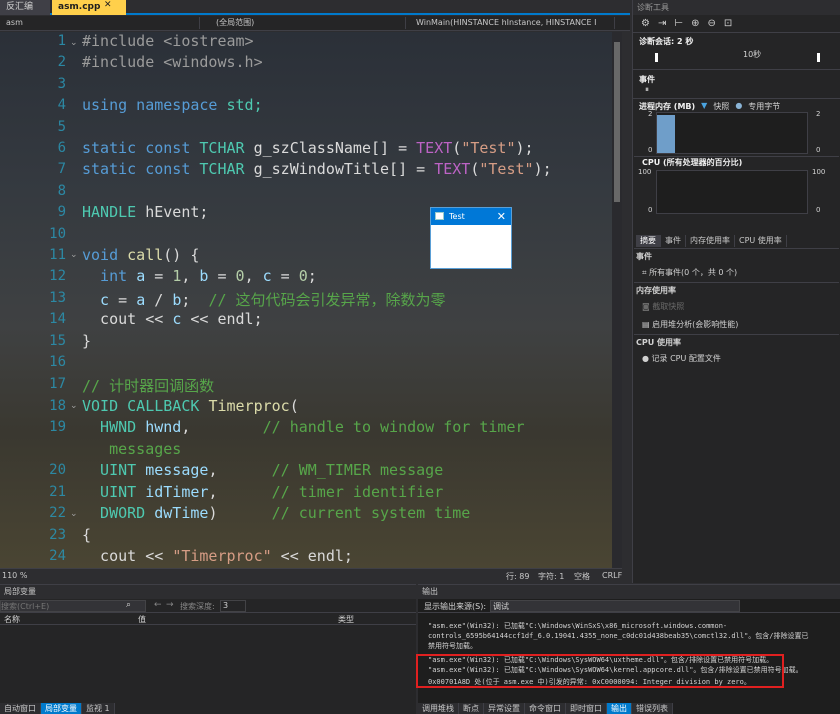 The height and width of the screenshot is (714, 840). Describe the element at coordinates (656, 57) in the screenshot. I see `timeline-start-marker` at that location.